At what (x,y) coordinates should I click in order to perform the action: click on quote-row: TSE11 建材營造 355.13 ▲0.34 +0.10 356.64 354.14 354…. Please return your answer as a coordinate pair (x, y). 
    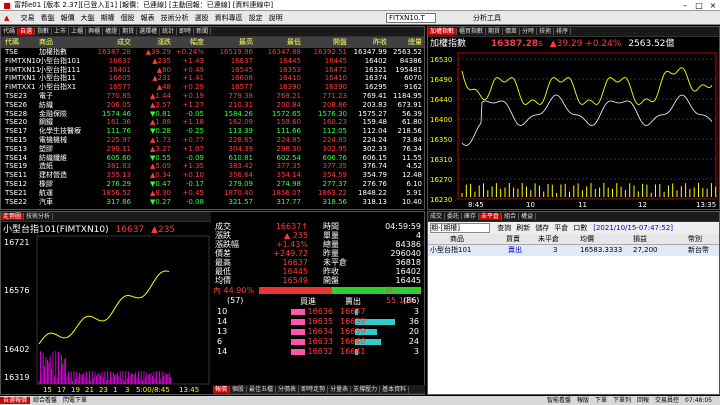
    Looking at the image, I should click on (212, 175).